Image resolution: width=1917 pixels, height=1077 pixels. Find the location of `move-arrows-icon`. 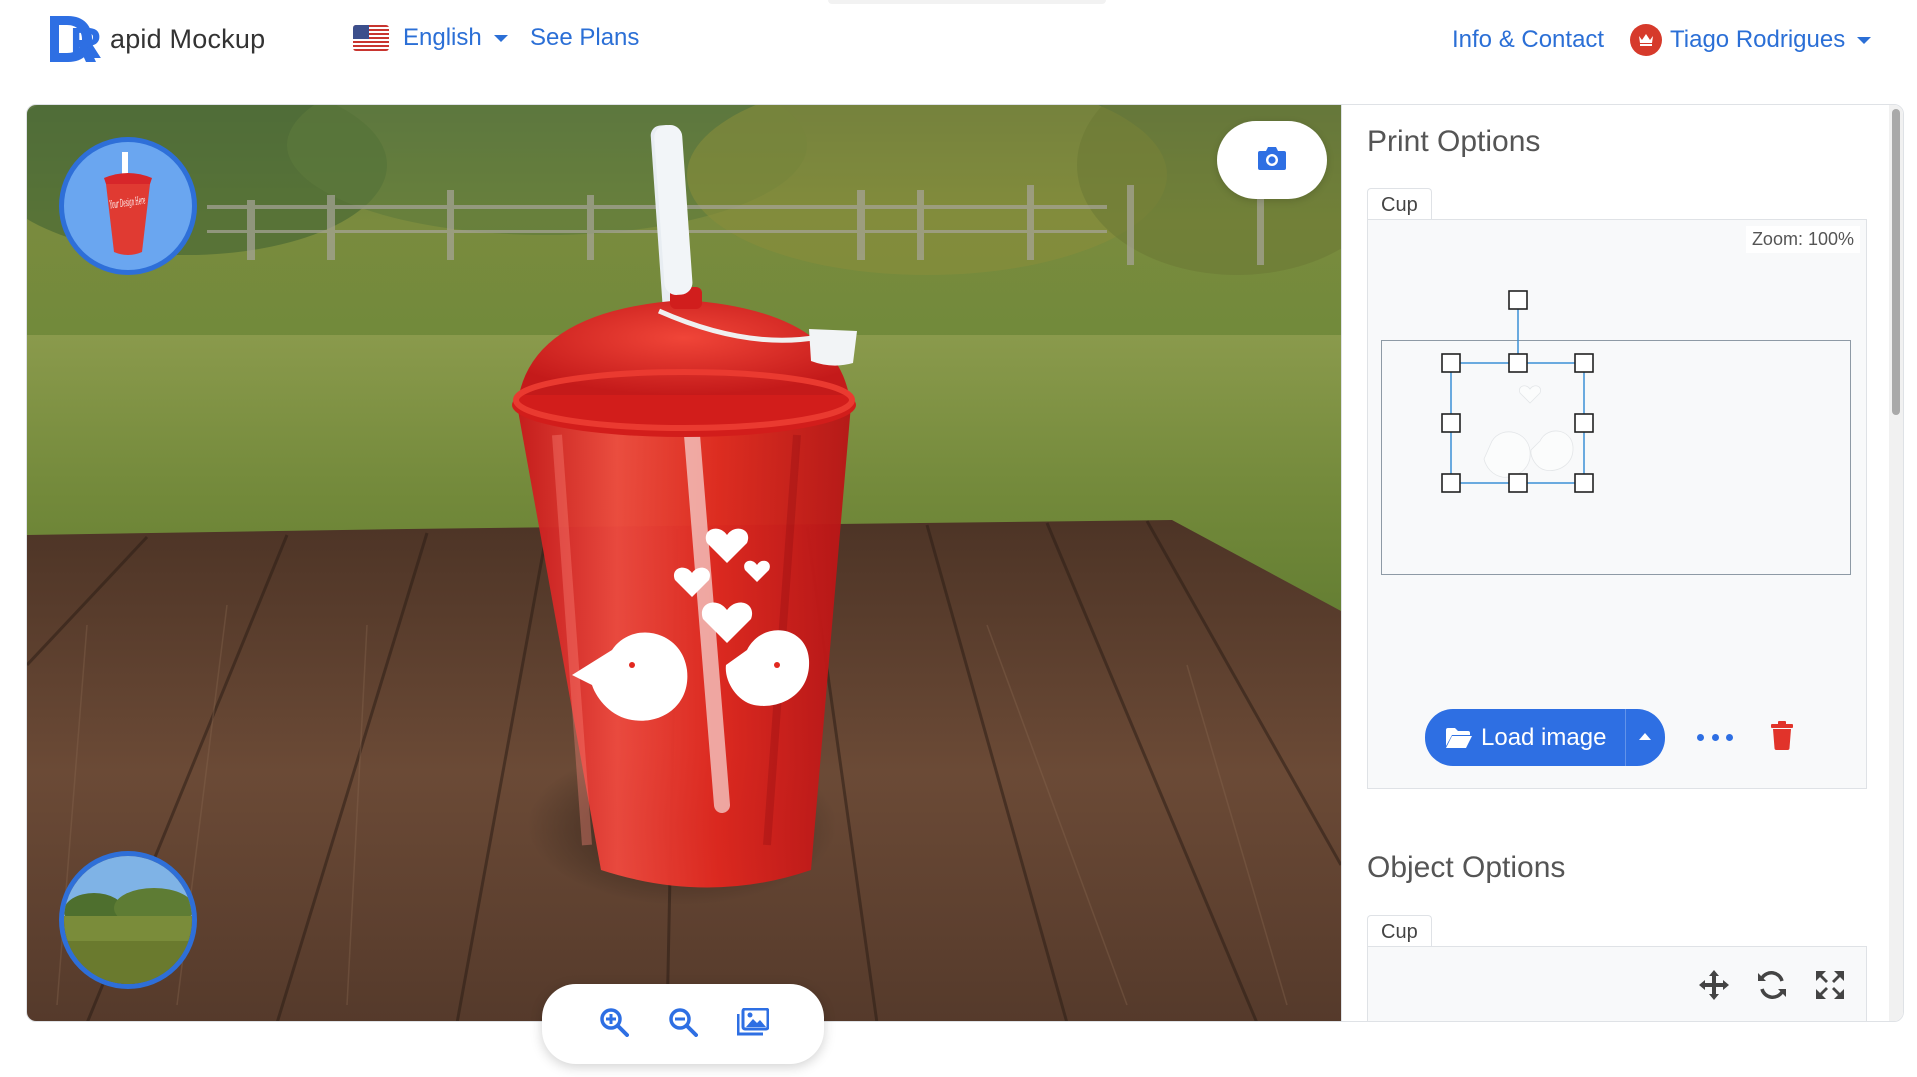

move-arrows-icon is located at coordinates (1714, 987).